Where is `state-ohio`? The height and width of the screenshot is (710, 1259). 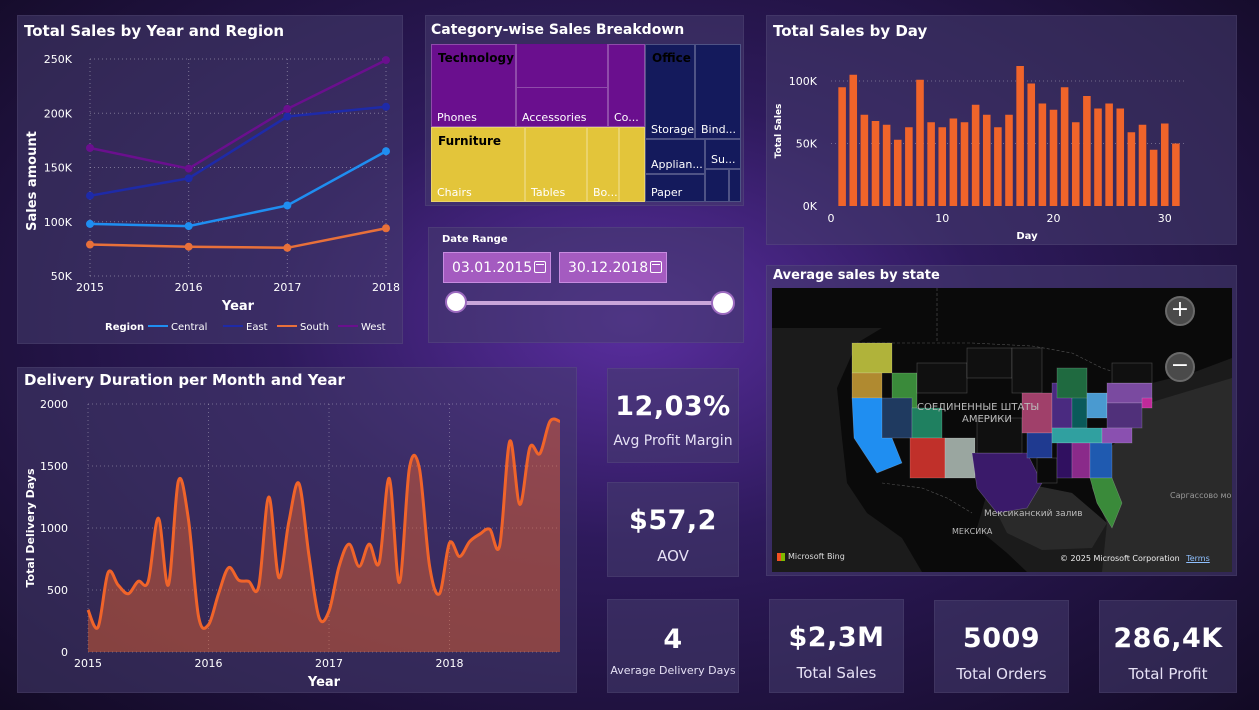
state-ohio is located at coordinates (1097, 405).